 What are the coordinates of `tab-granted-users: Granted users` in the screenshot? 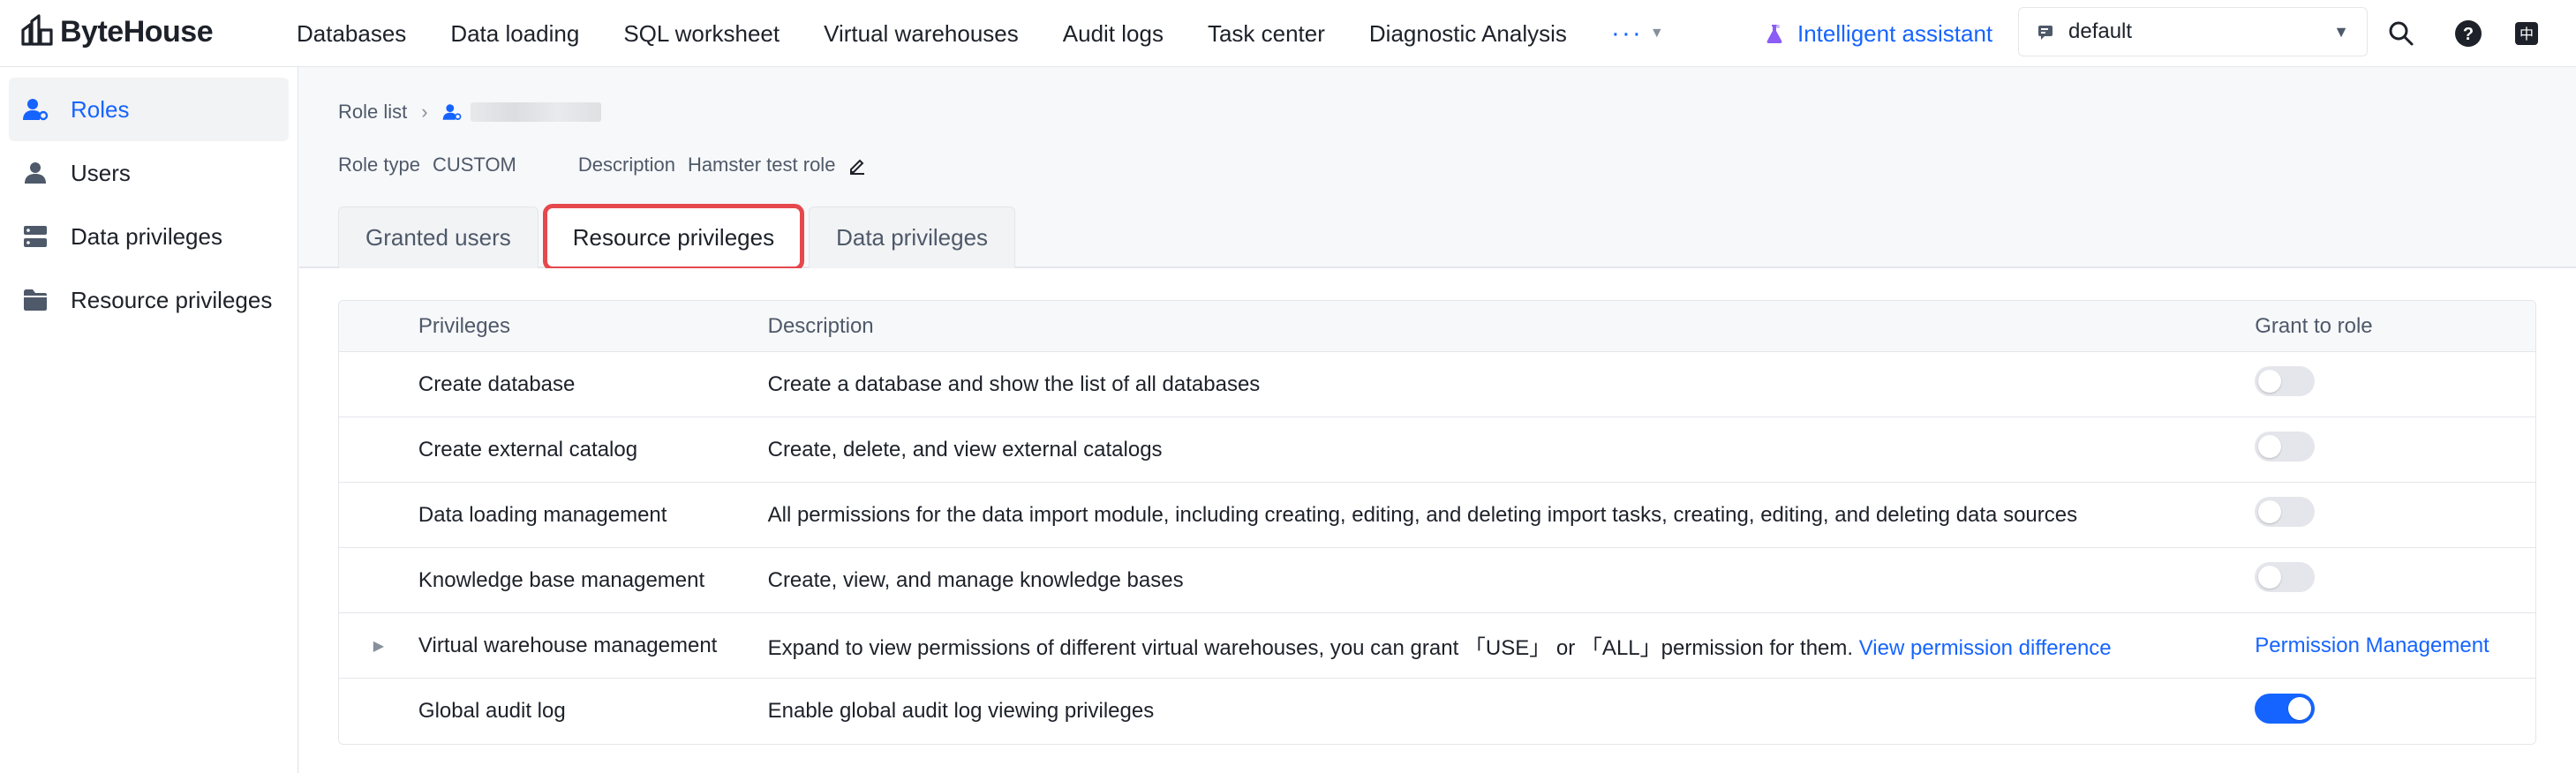 It's located at (439, 237).